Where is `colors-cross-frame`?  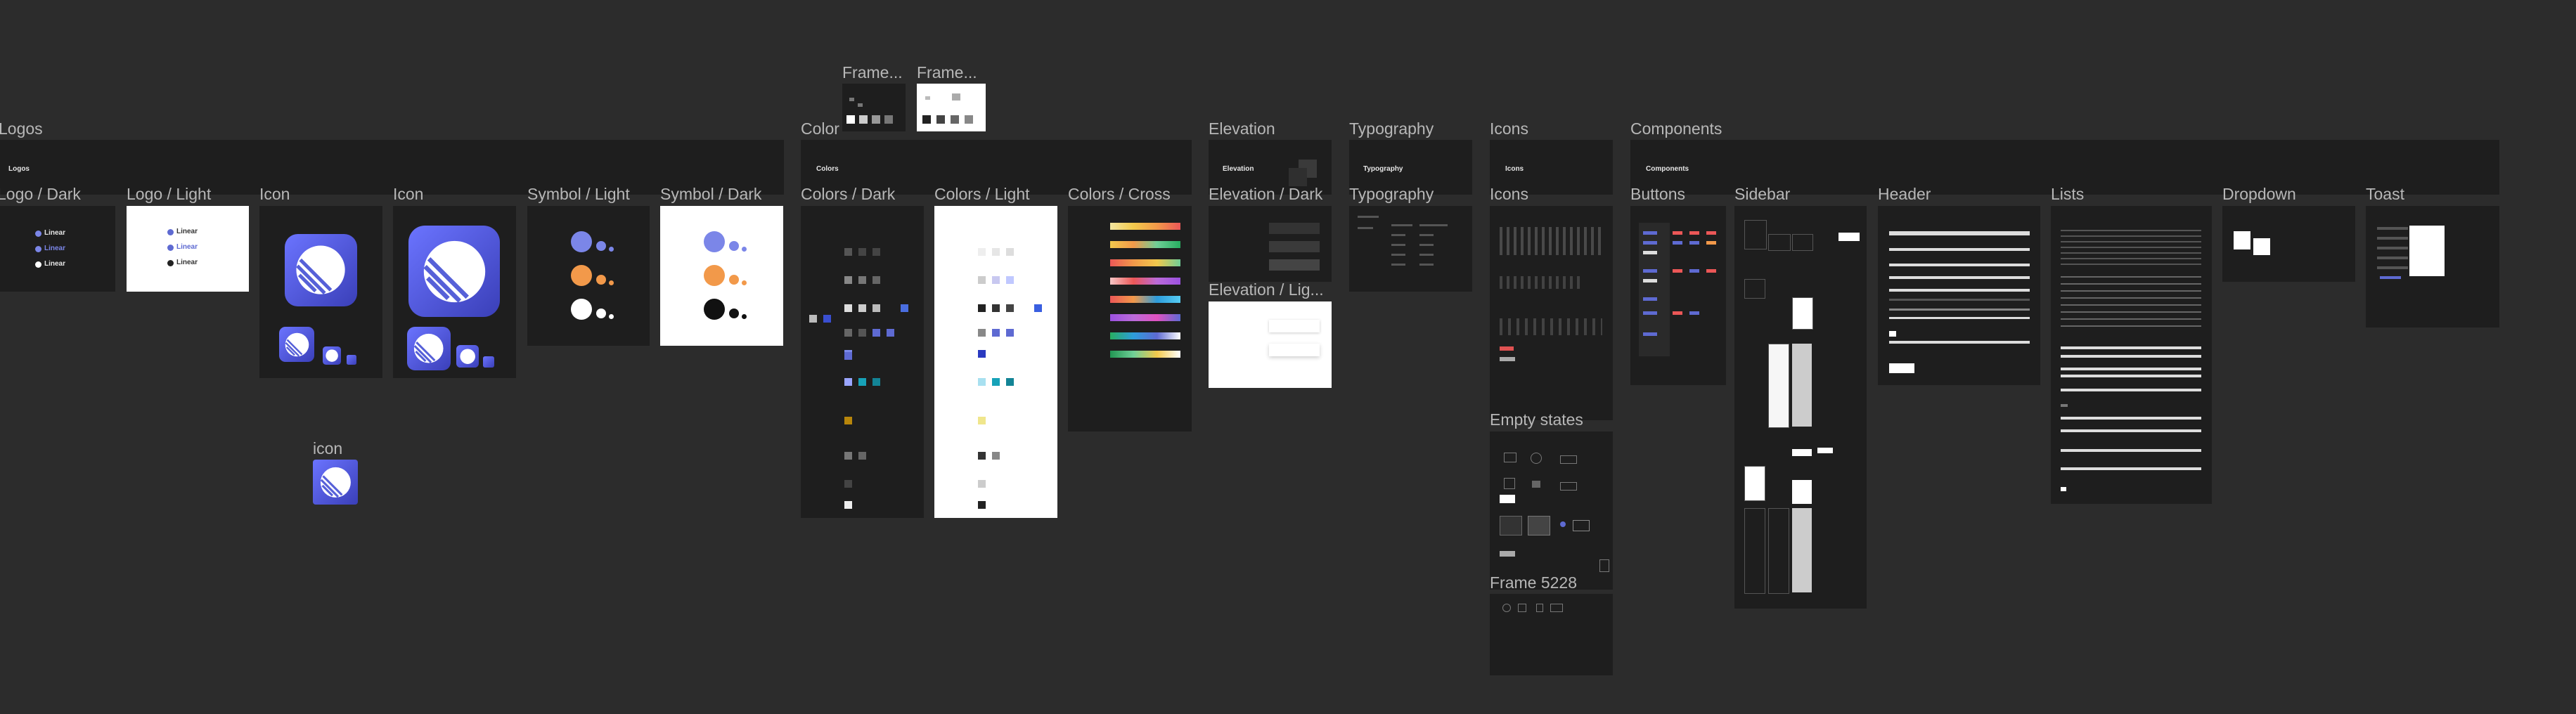 colors-cross-frame is located at coordinates (1130, 318).